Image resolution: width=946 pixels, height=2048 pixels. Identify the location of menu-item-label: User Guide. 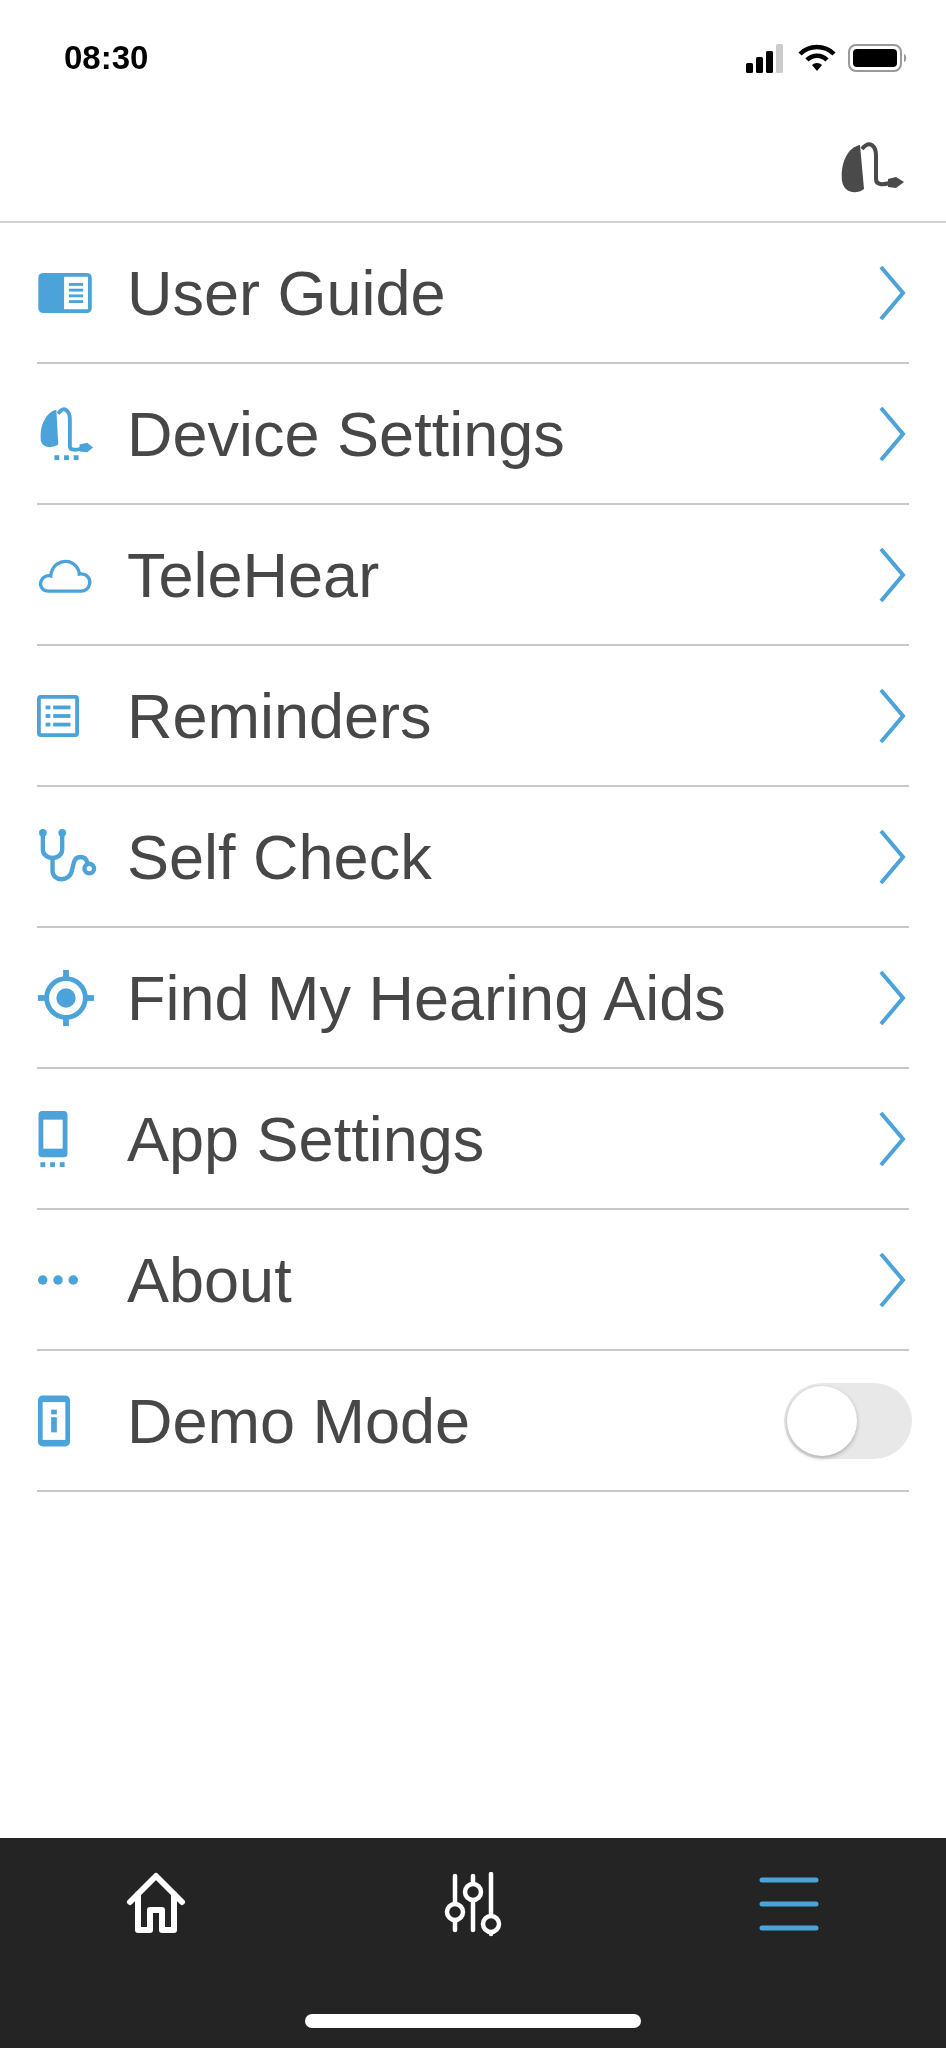
(502, 292).